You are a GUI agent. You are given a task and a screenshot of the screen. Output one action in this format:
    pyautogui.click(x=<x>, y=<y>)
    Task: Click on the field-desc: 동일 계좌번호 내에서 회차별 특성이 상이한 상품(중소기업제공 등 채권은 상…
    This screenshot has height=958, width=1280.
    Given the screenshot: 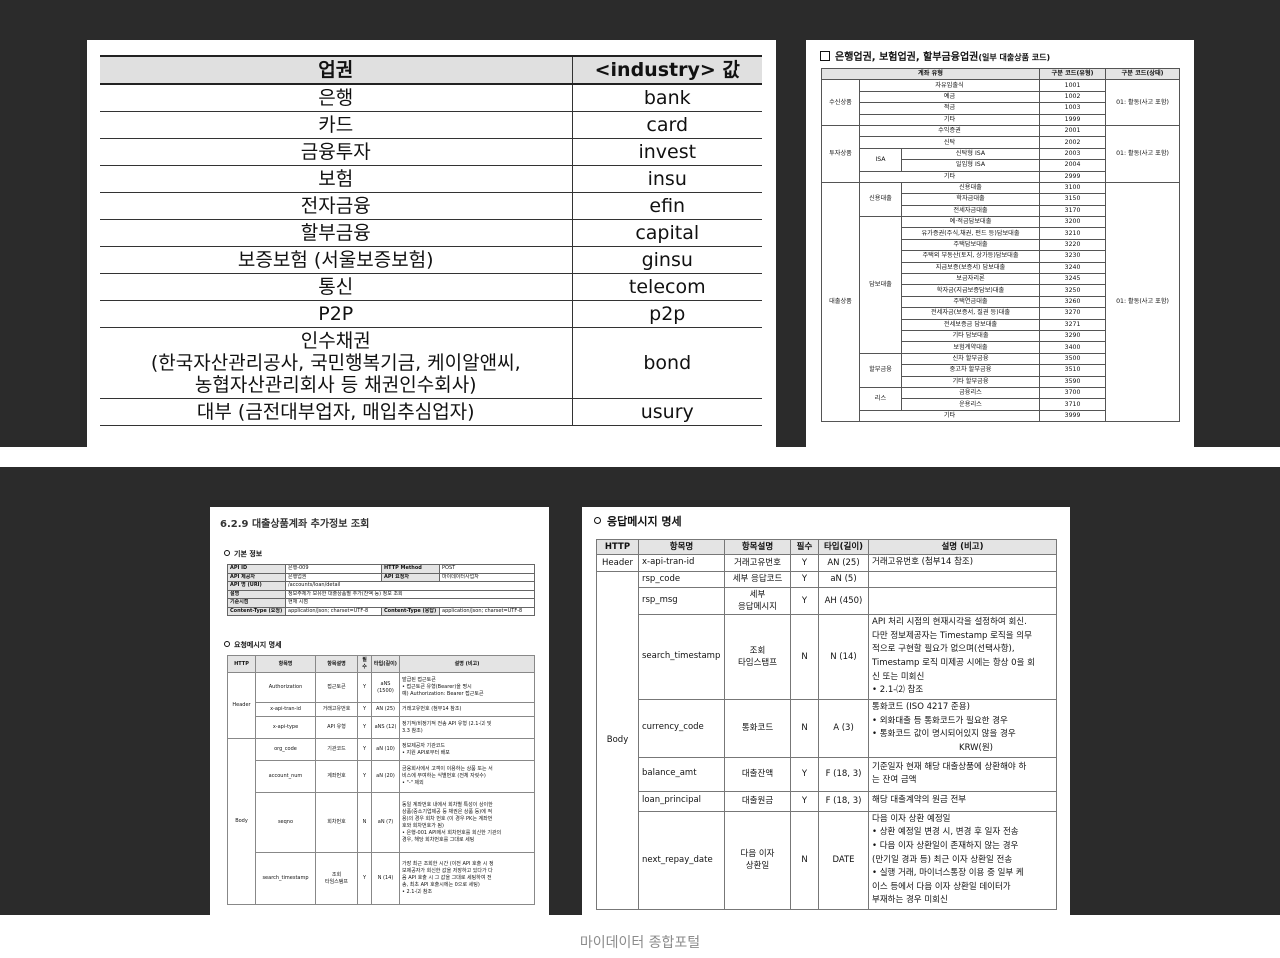 What is the action you would take?
    pyautogui.click(x=467, y=822)
    